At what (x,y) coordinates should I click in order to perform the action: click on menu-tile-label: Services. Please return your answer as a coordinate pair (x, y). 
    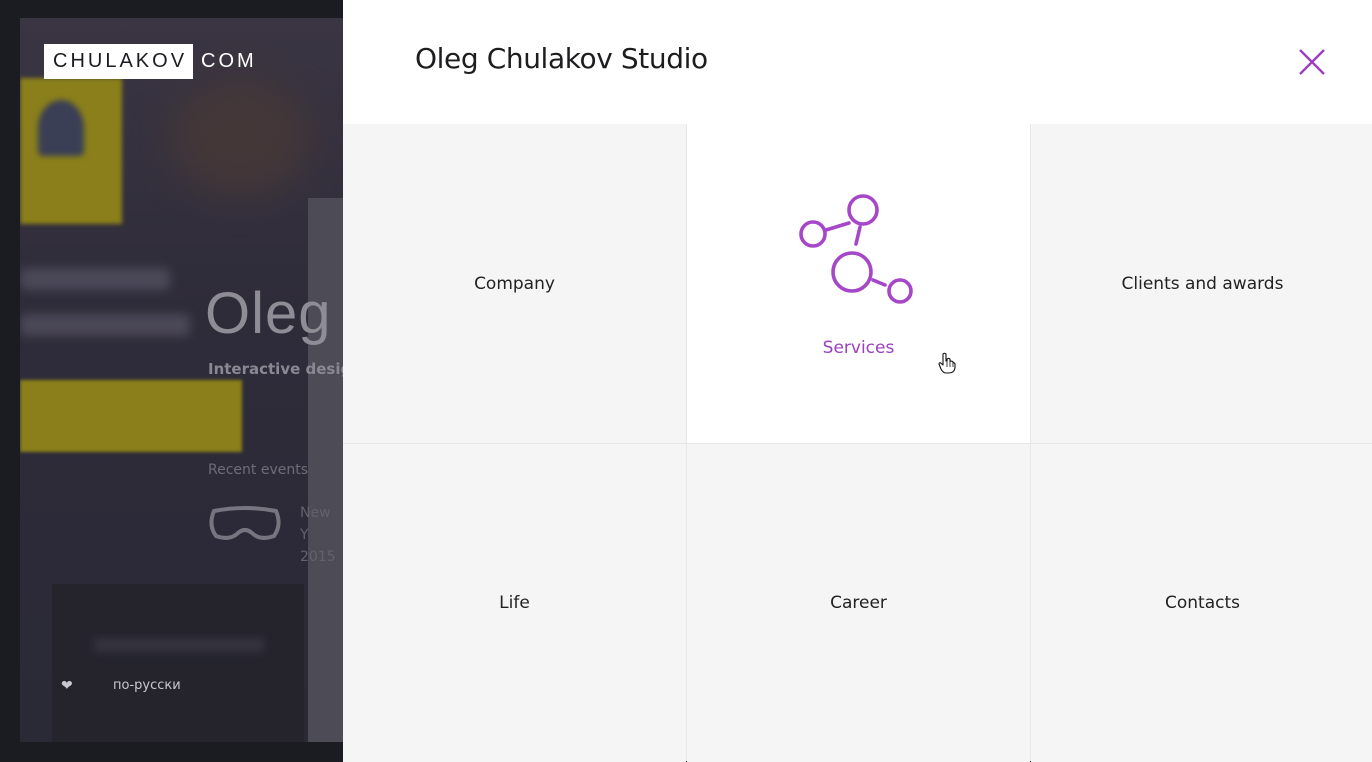
    Looking at the image, I should click on (858, 348).